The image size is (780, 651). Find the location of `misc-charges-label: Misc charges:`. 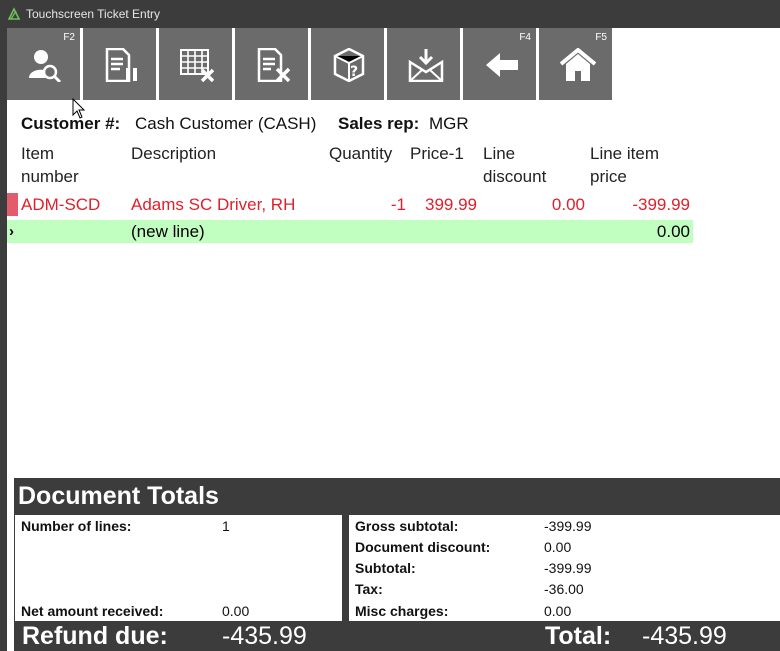

misc-charges-label: Misc charges: is located at coordinates (402, 611).